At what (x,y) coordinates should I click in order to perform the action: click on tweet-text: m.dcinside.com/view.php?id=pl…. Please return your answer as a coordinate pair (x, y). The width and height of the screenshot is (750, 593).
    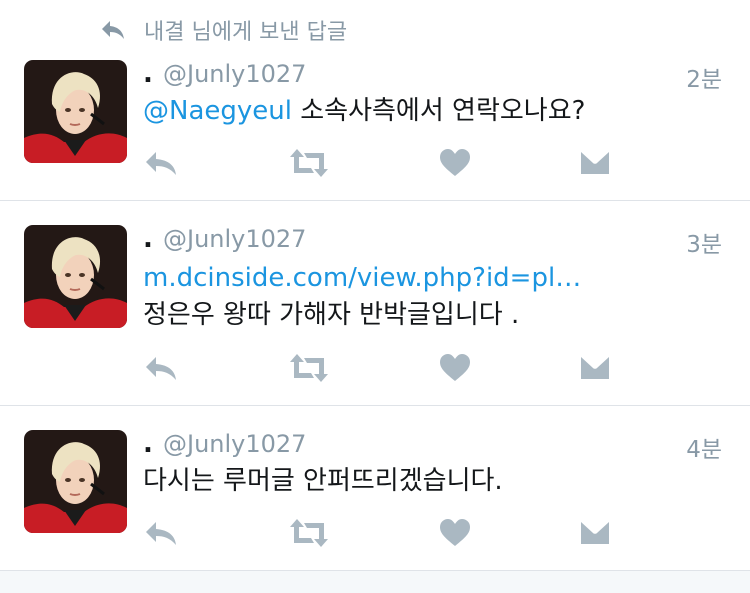
    Looking at the image, I should click on (362, 278).